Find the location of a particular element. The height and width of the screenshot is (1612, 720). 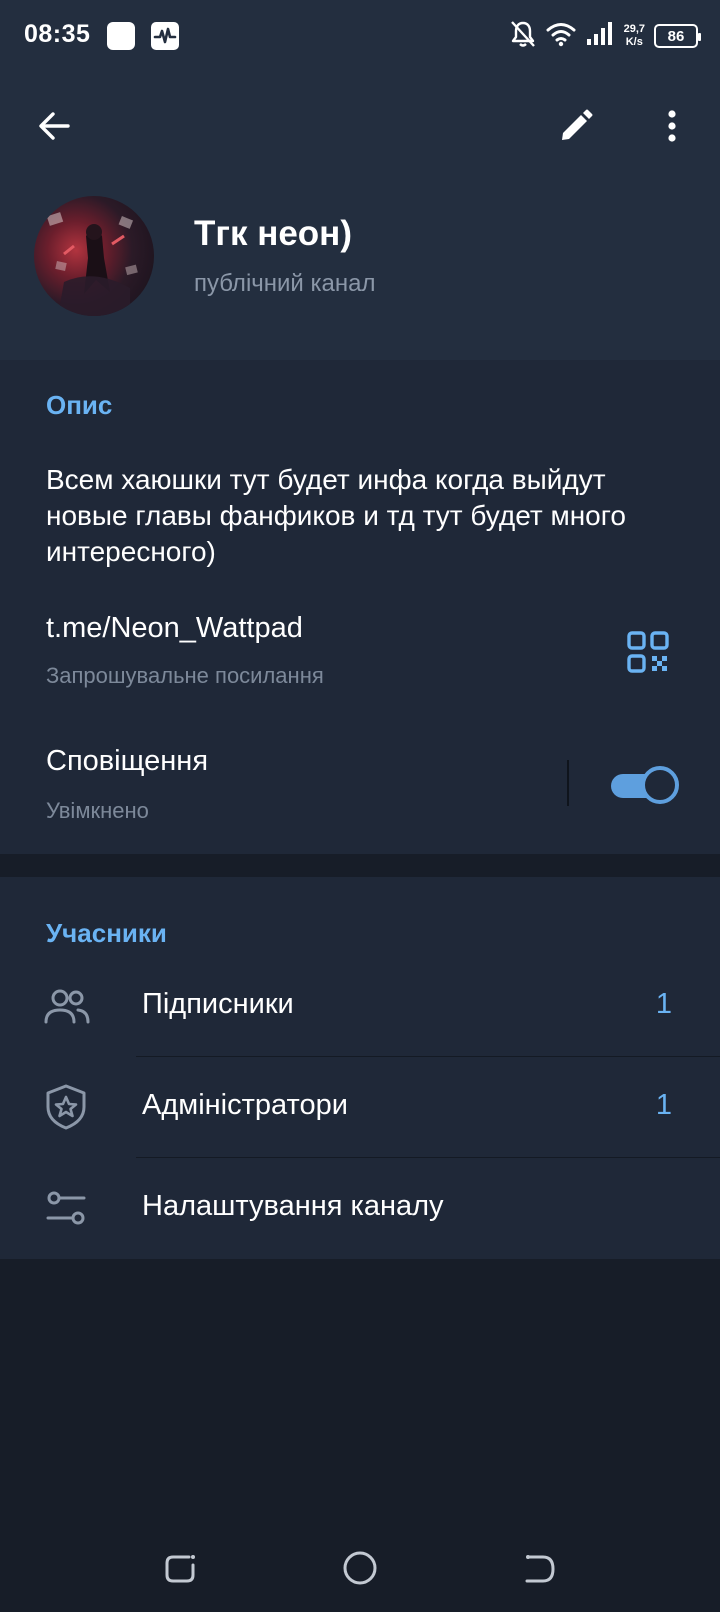

battery-level: 86 is located at coordinates (676, 36).